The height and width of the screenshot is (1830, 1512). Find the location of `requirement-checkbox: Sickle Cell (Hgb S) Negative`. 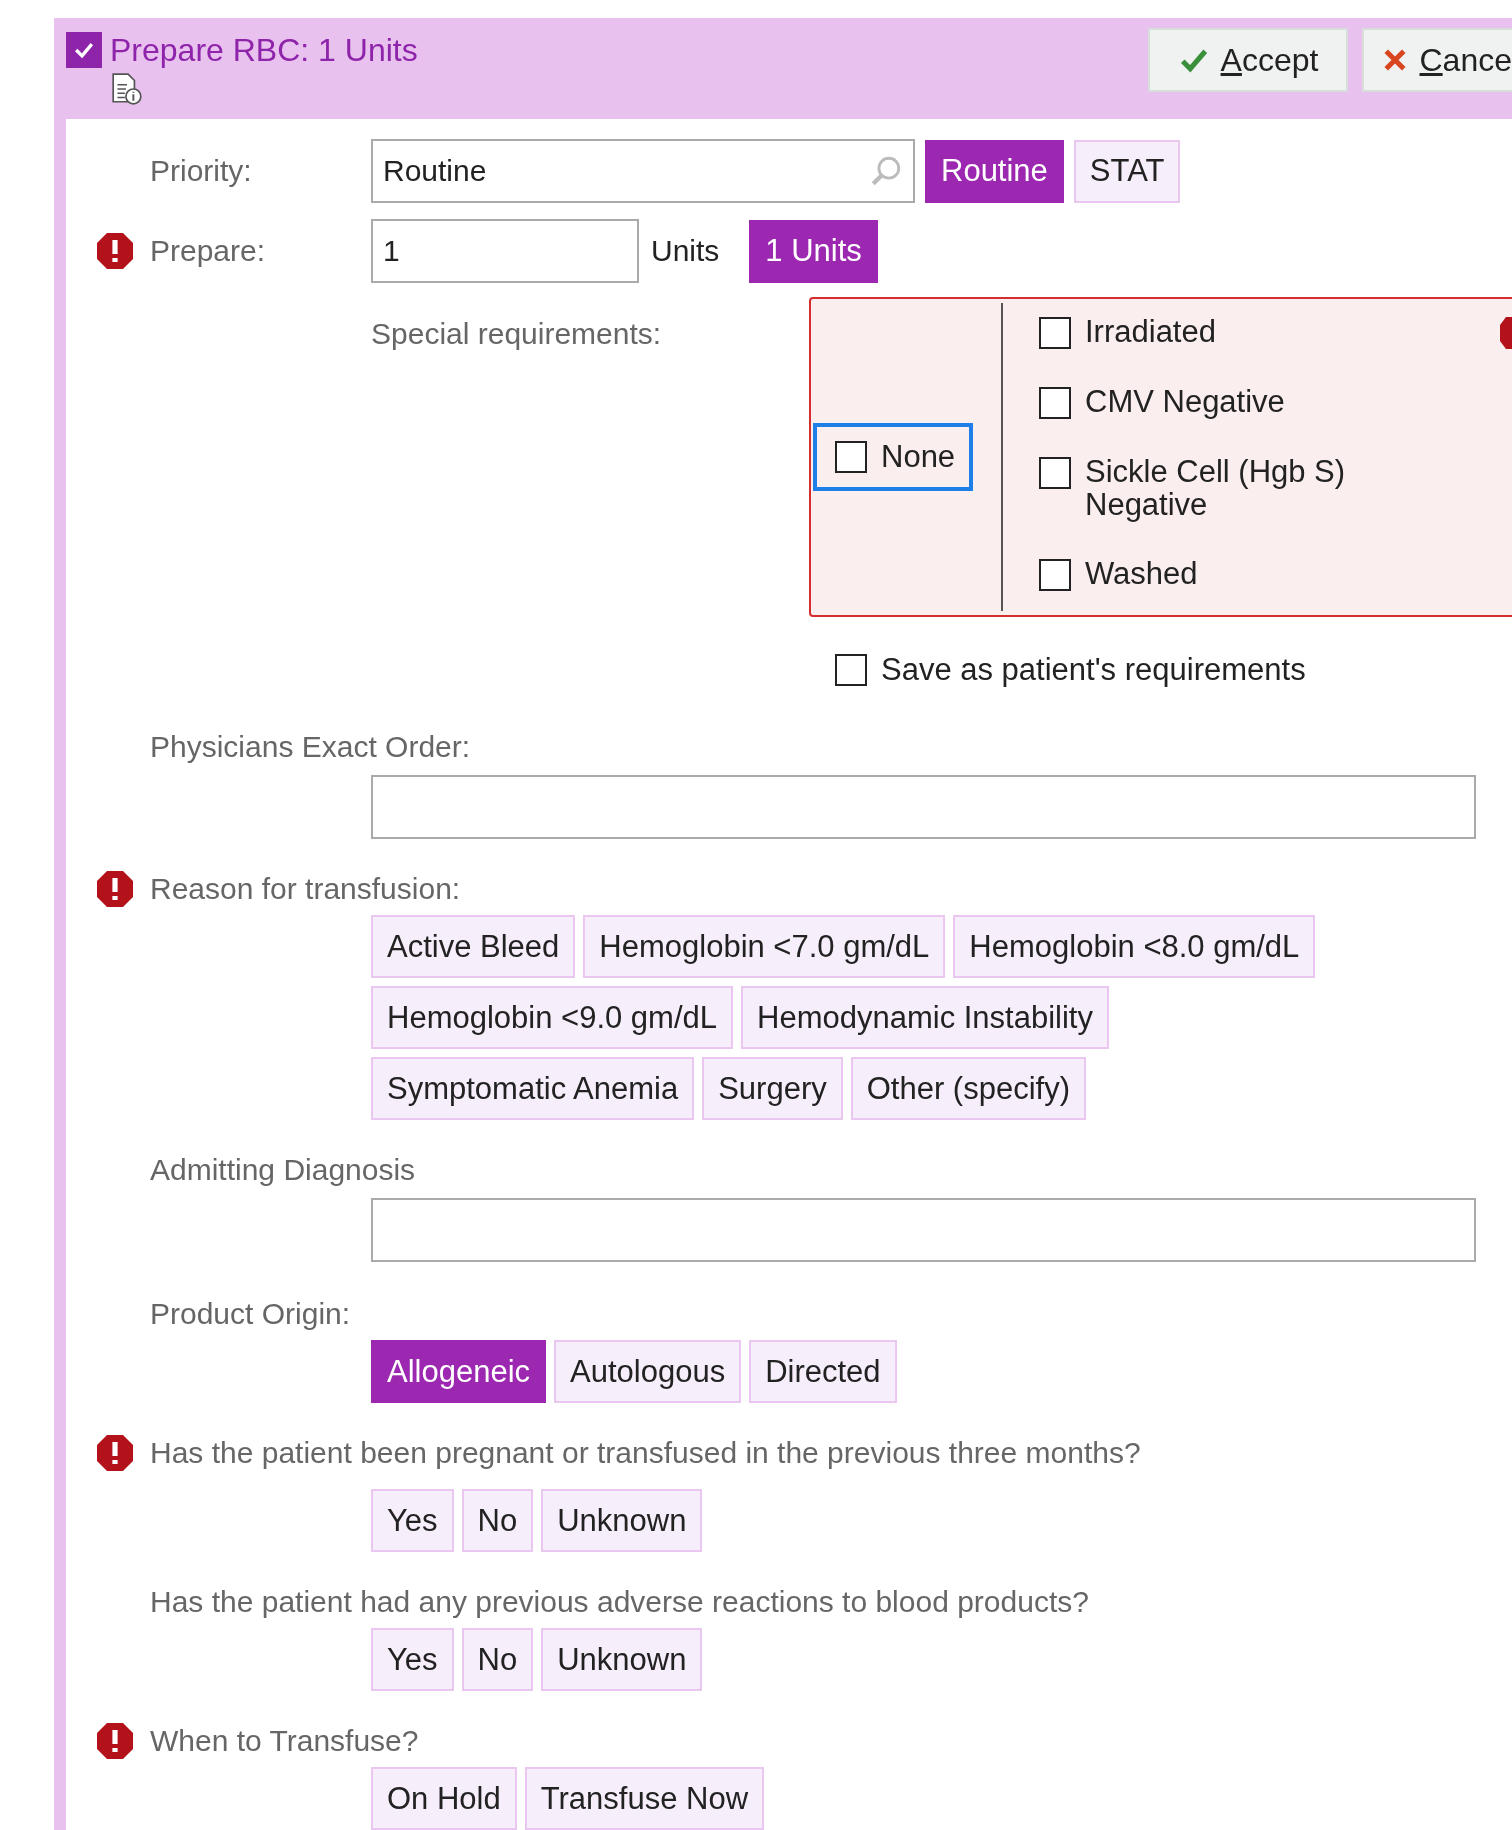

requirement-checkbox: Sickle Cell (Hgb S) Negative is located at coordinates (1212, 488).